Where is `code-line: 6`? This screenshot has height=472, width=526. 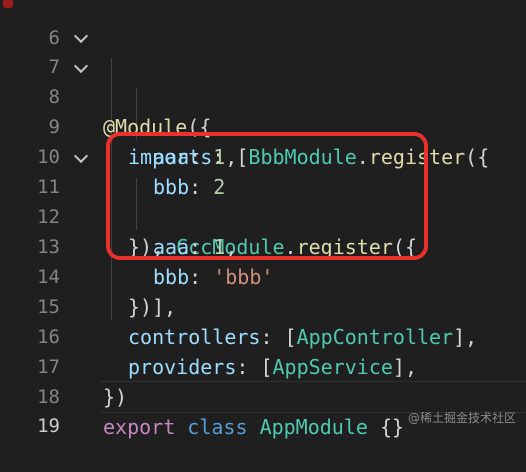 code-line: 6 is located at coordinates (263, 24).